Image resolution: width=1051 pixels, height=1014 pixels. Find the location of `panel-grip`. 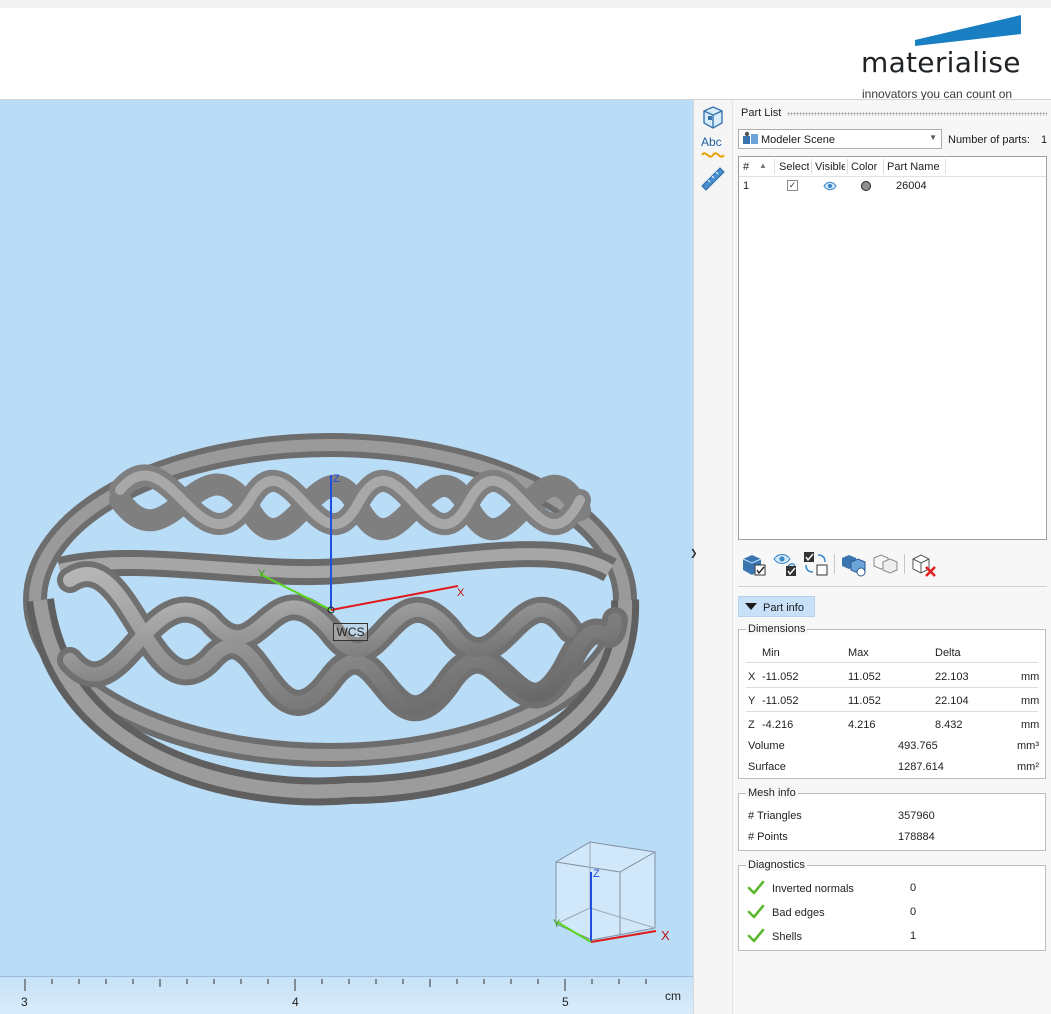

panel-grip is located at coordinates (917, 114).